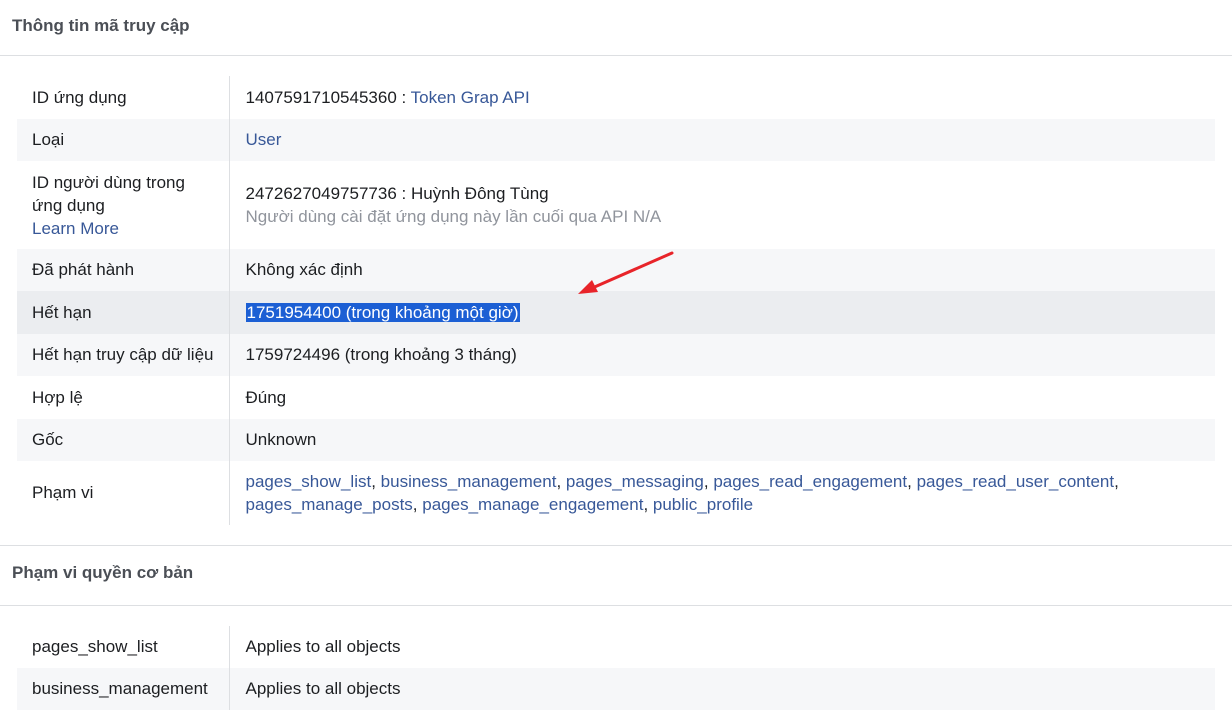 This screenshot has height=713, width=1232. I want to click on basic-scope-name: pages_show_list, so click(123, 647).